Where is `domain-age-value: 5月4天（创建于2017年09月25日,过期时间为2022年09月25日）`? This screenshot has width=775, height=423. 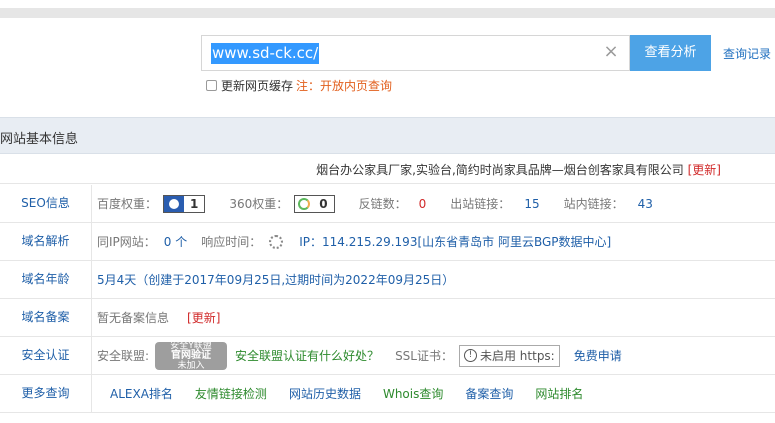 domain-age-value: 5月4天（创建于2017年09月25日,过期时间为2022年09月25日） is located at coordinates (276, 280).